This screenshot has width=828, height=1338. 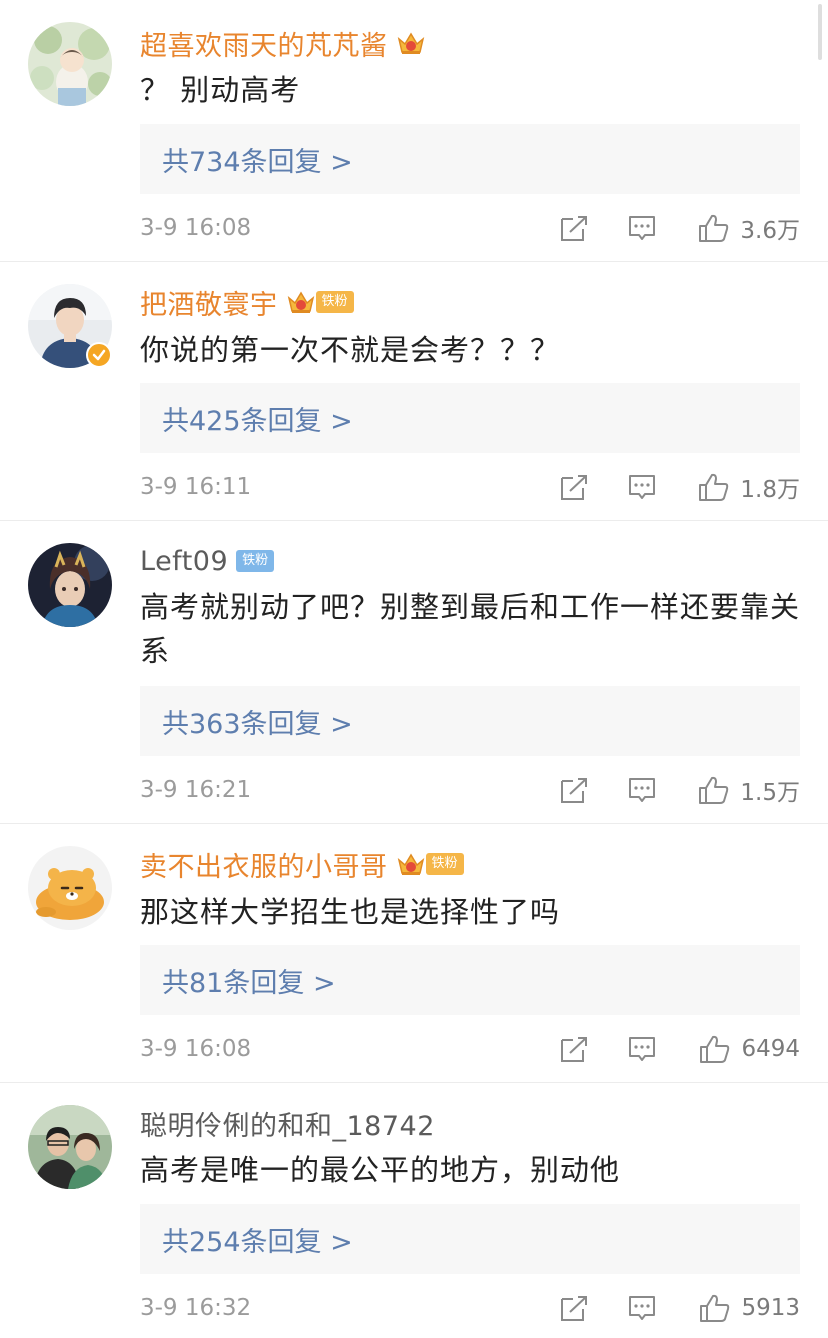 I want to click on like-button: 6494, so click(x=748, y=1049).